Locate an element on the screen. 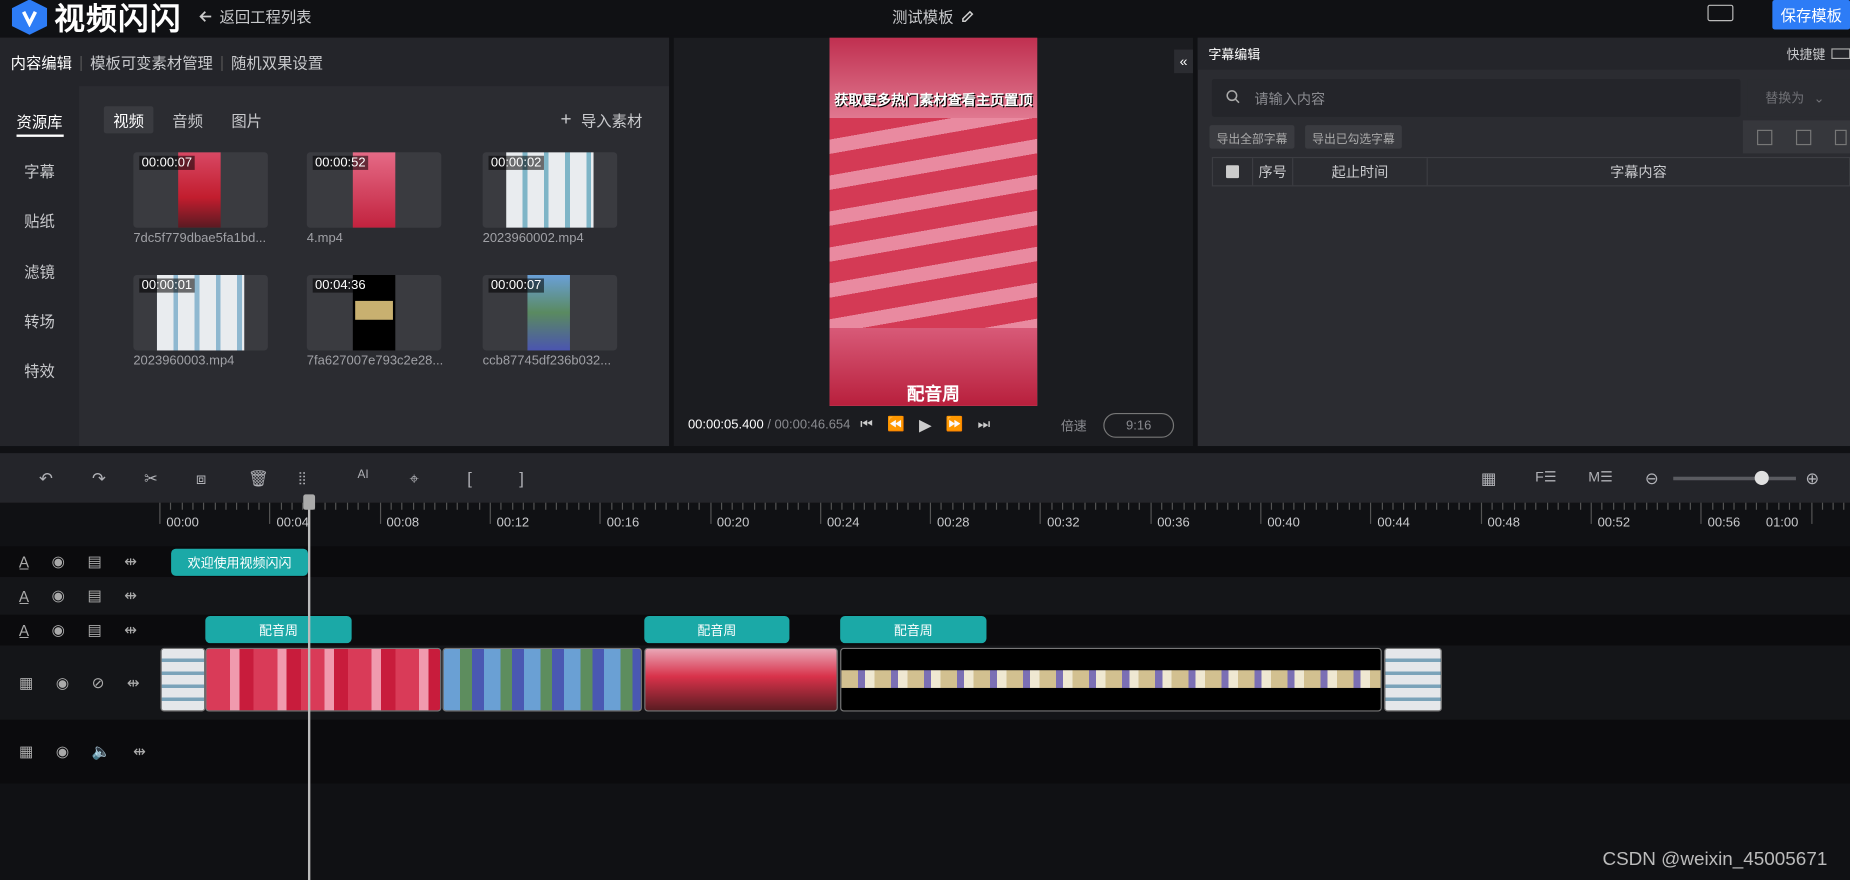 This screenshot has width=1850, height=880. location-pin-icon: ⌖ is located at coordinates (413, 478).